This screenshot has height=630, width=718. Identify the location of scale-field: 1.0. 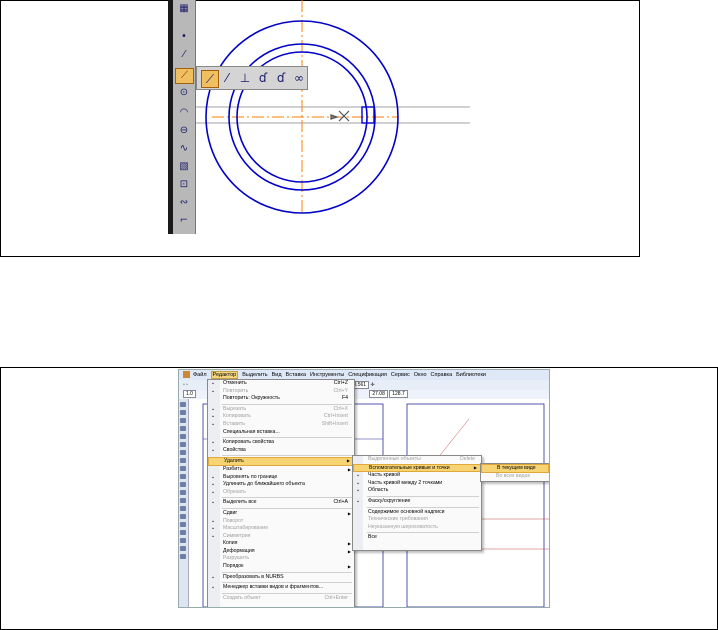
(189, 394).